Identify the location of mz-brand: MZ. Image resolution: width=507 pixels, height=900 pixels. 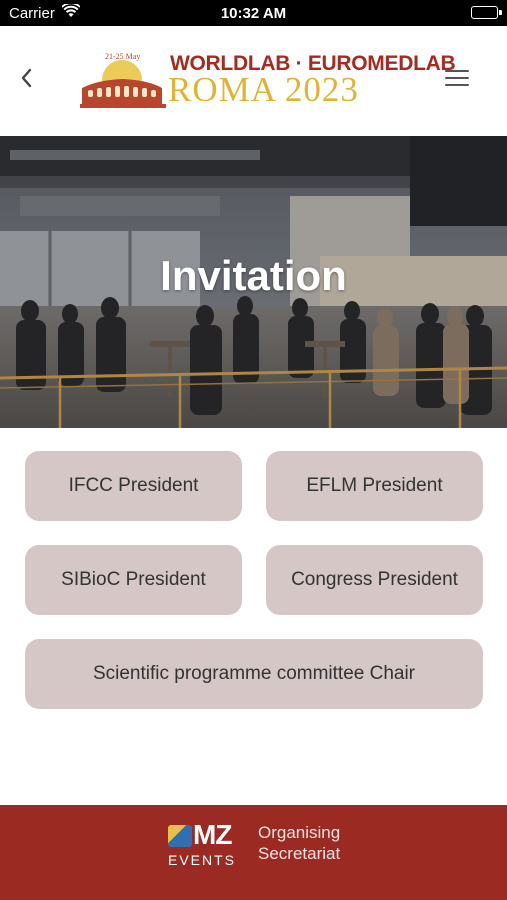
(212, 834).